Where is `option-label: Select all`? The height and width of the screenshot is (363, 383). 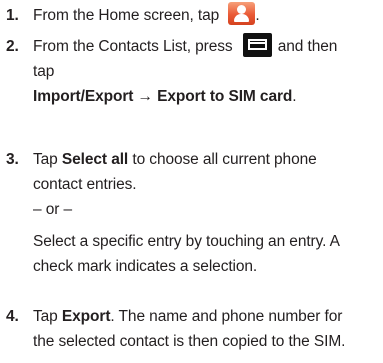
option-label: Select all is located at coordinates (95, 159).